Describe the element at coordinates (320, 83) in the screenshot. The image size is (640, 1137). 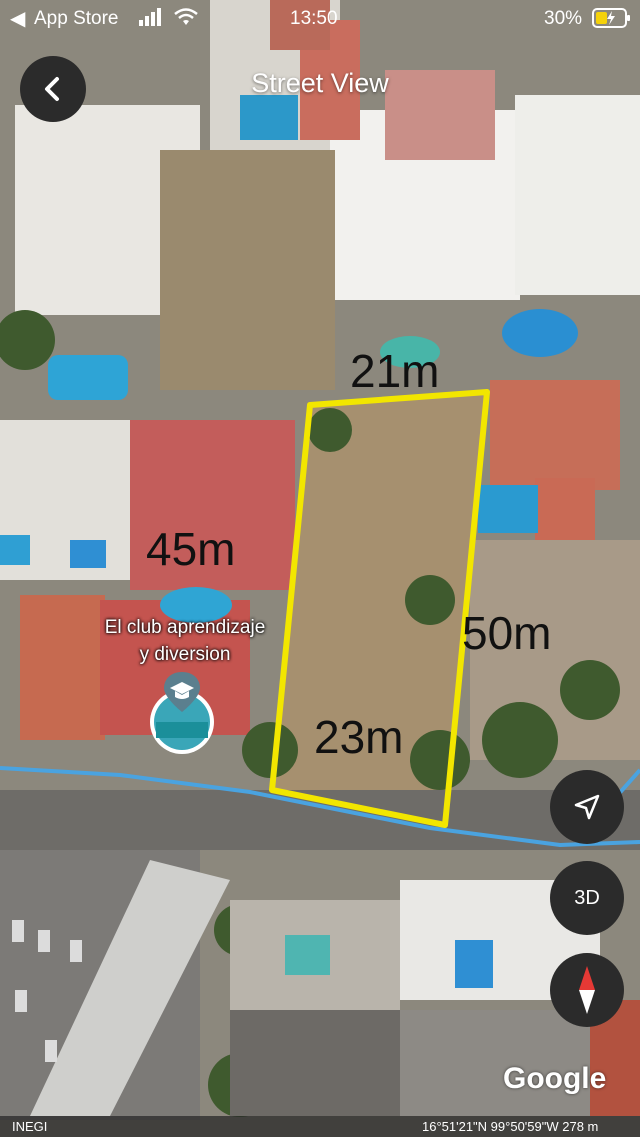
I see `page-title: Street View` at that location.